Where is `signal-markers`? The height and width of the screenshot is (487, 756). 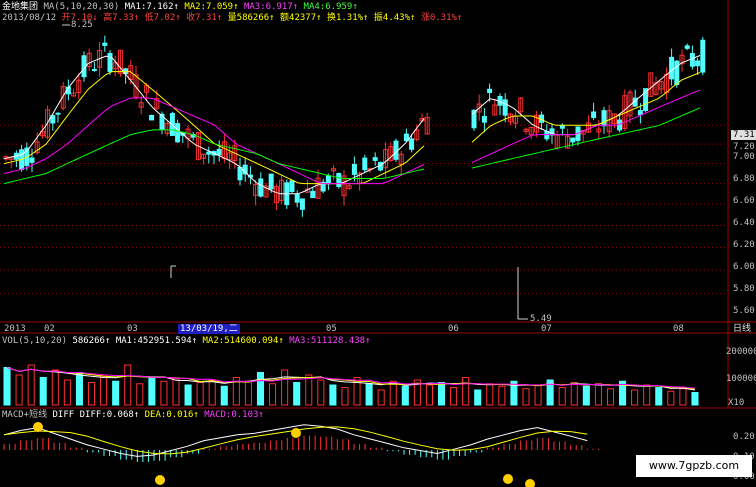 signal-markers is located at coordinates (284, 454).